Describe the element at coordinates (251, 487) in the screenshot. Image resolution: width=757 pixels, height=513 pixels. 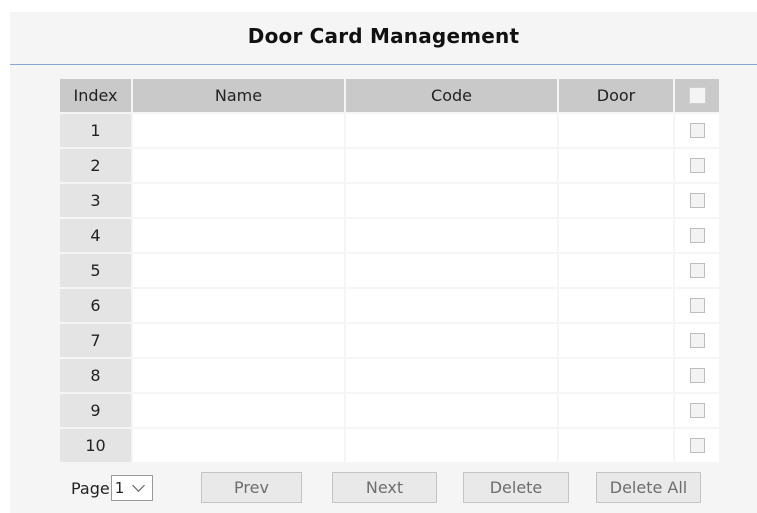
I see `prev-button: Prev` at that location.